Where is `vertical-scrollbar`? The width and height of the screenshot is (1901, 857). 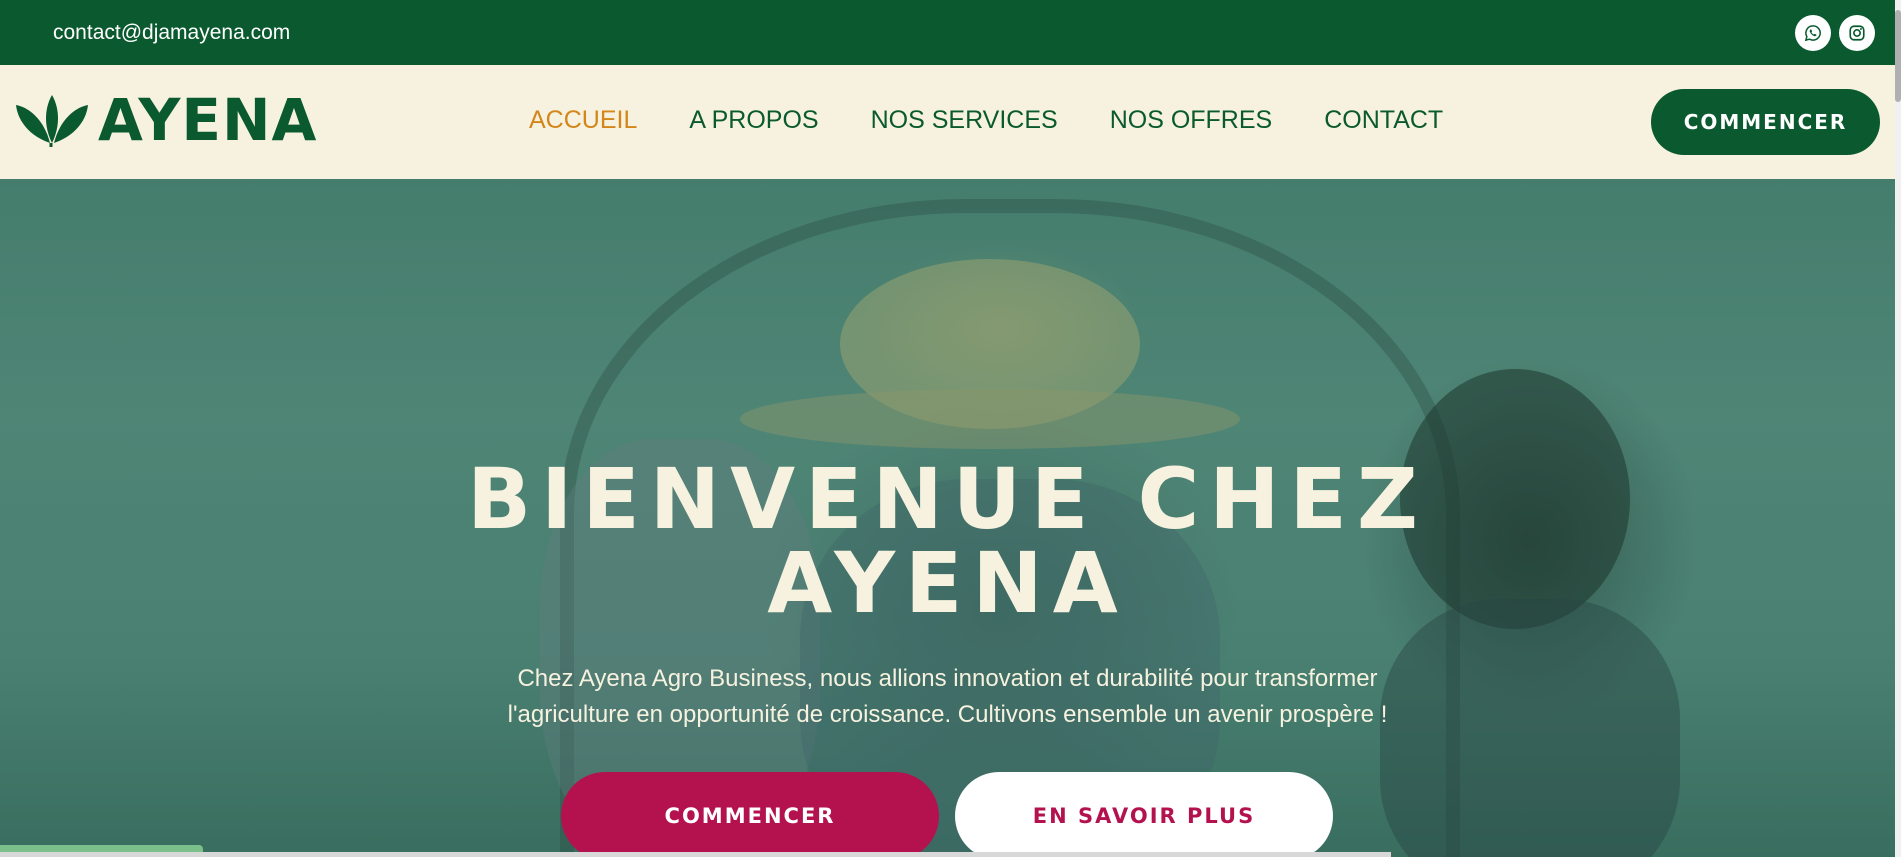 vertical-scrollbar is located at coordinates (1898, 428).